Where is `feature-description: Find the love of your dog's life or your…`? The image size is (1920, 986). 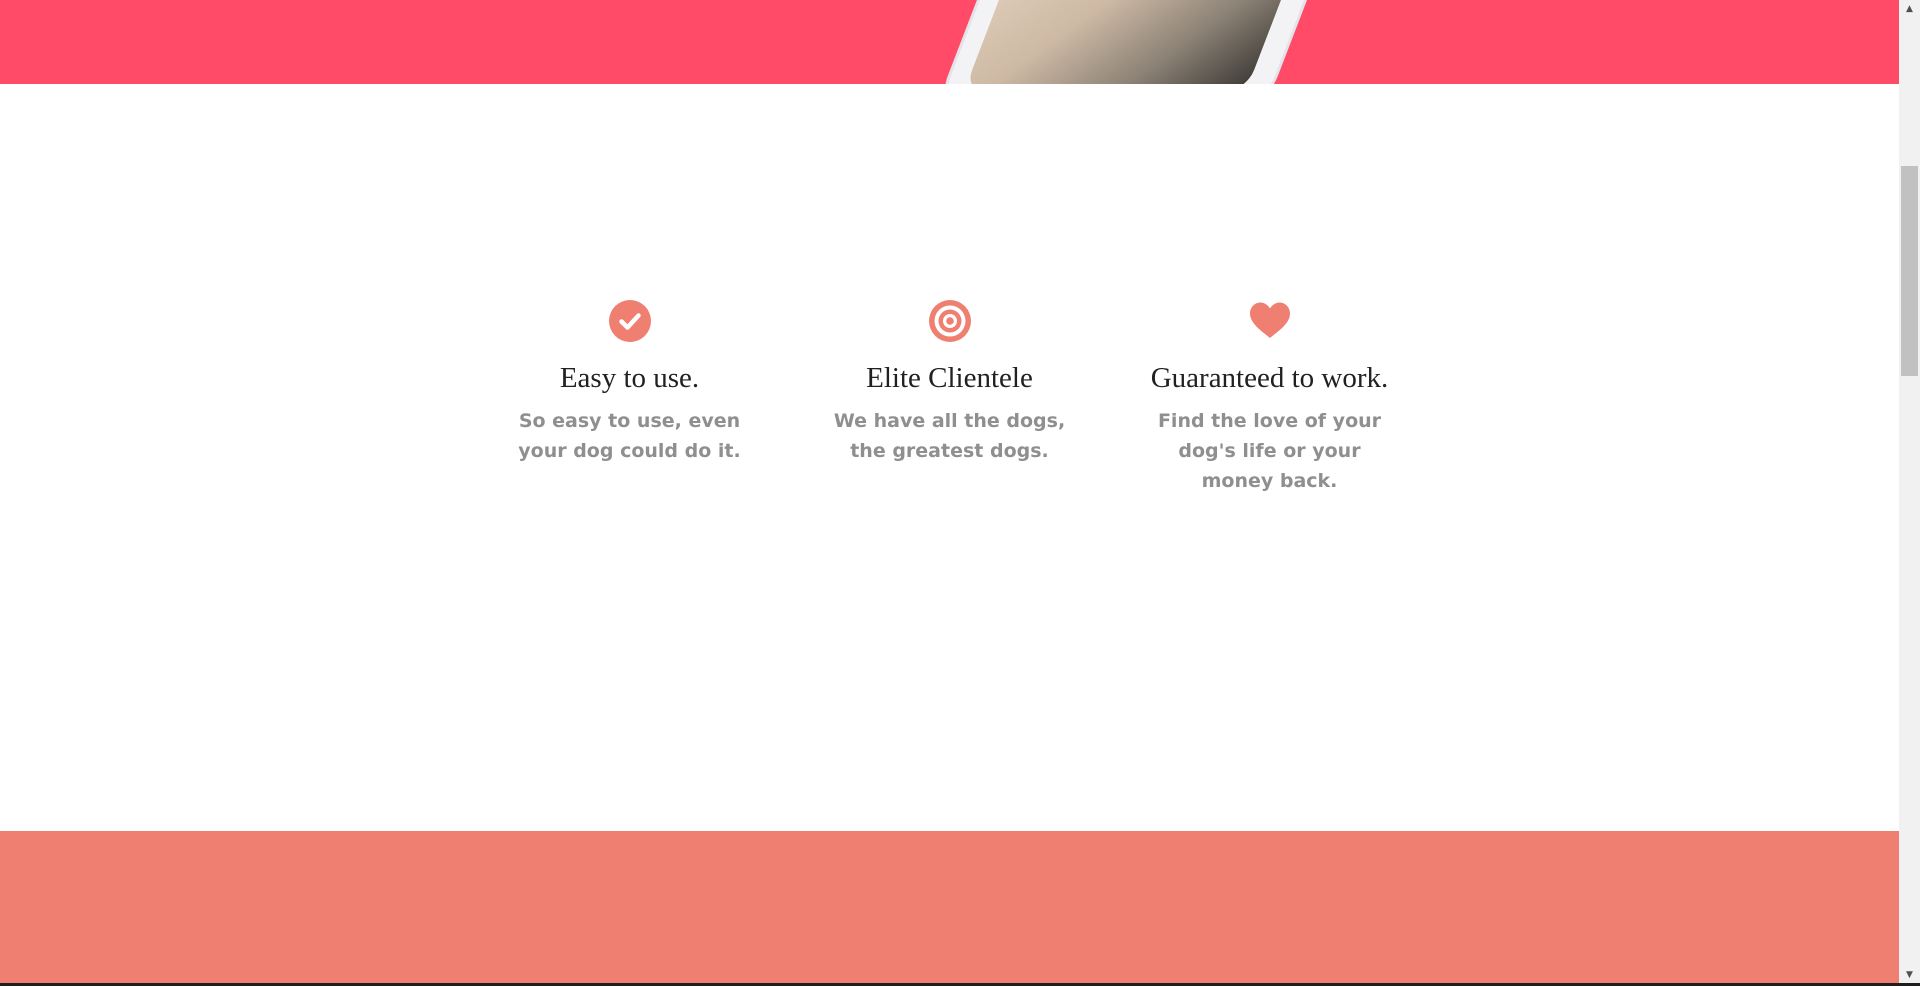 feature-description: Find the love of your dog's life or your… is located at coordinates (1269, 451).